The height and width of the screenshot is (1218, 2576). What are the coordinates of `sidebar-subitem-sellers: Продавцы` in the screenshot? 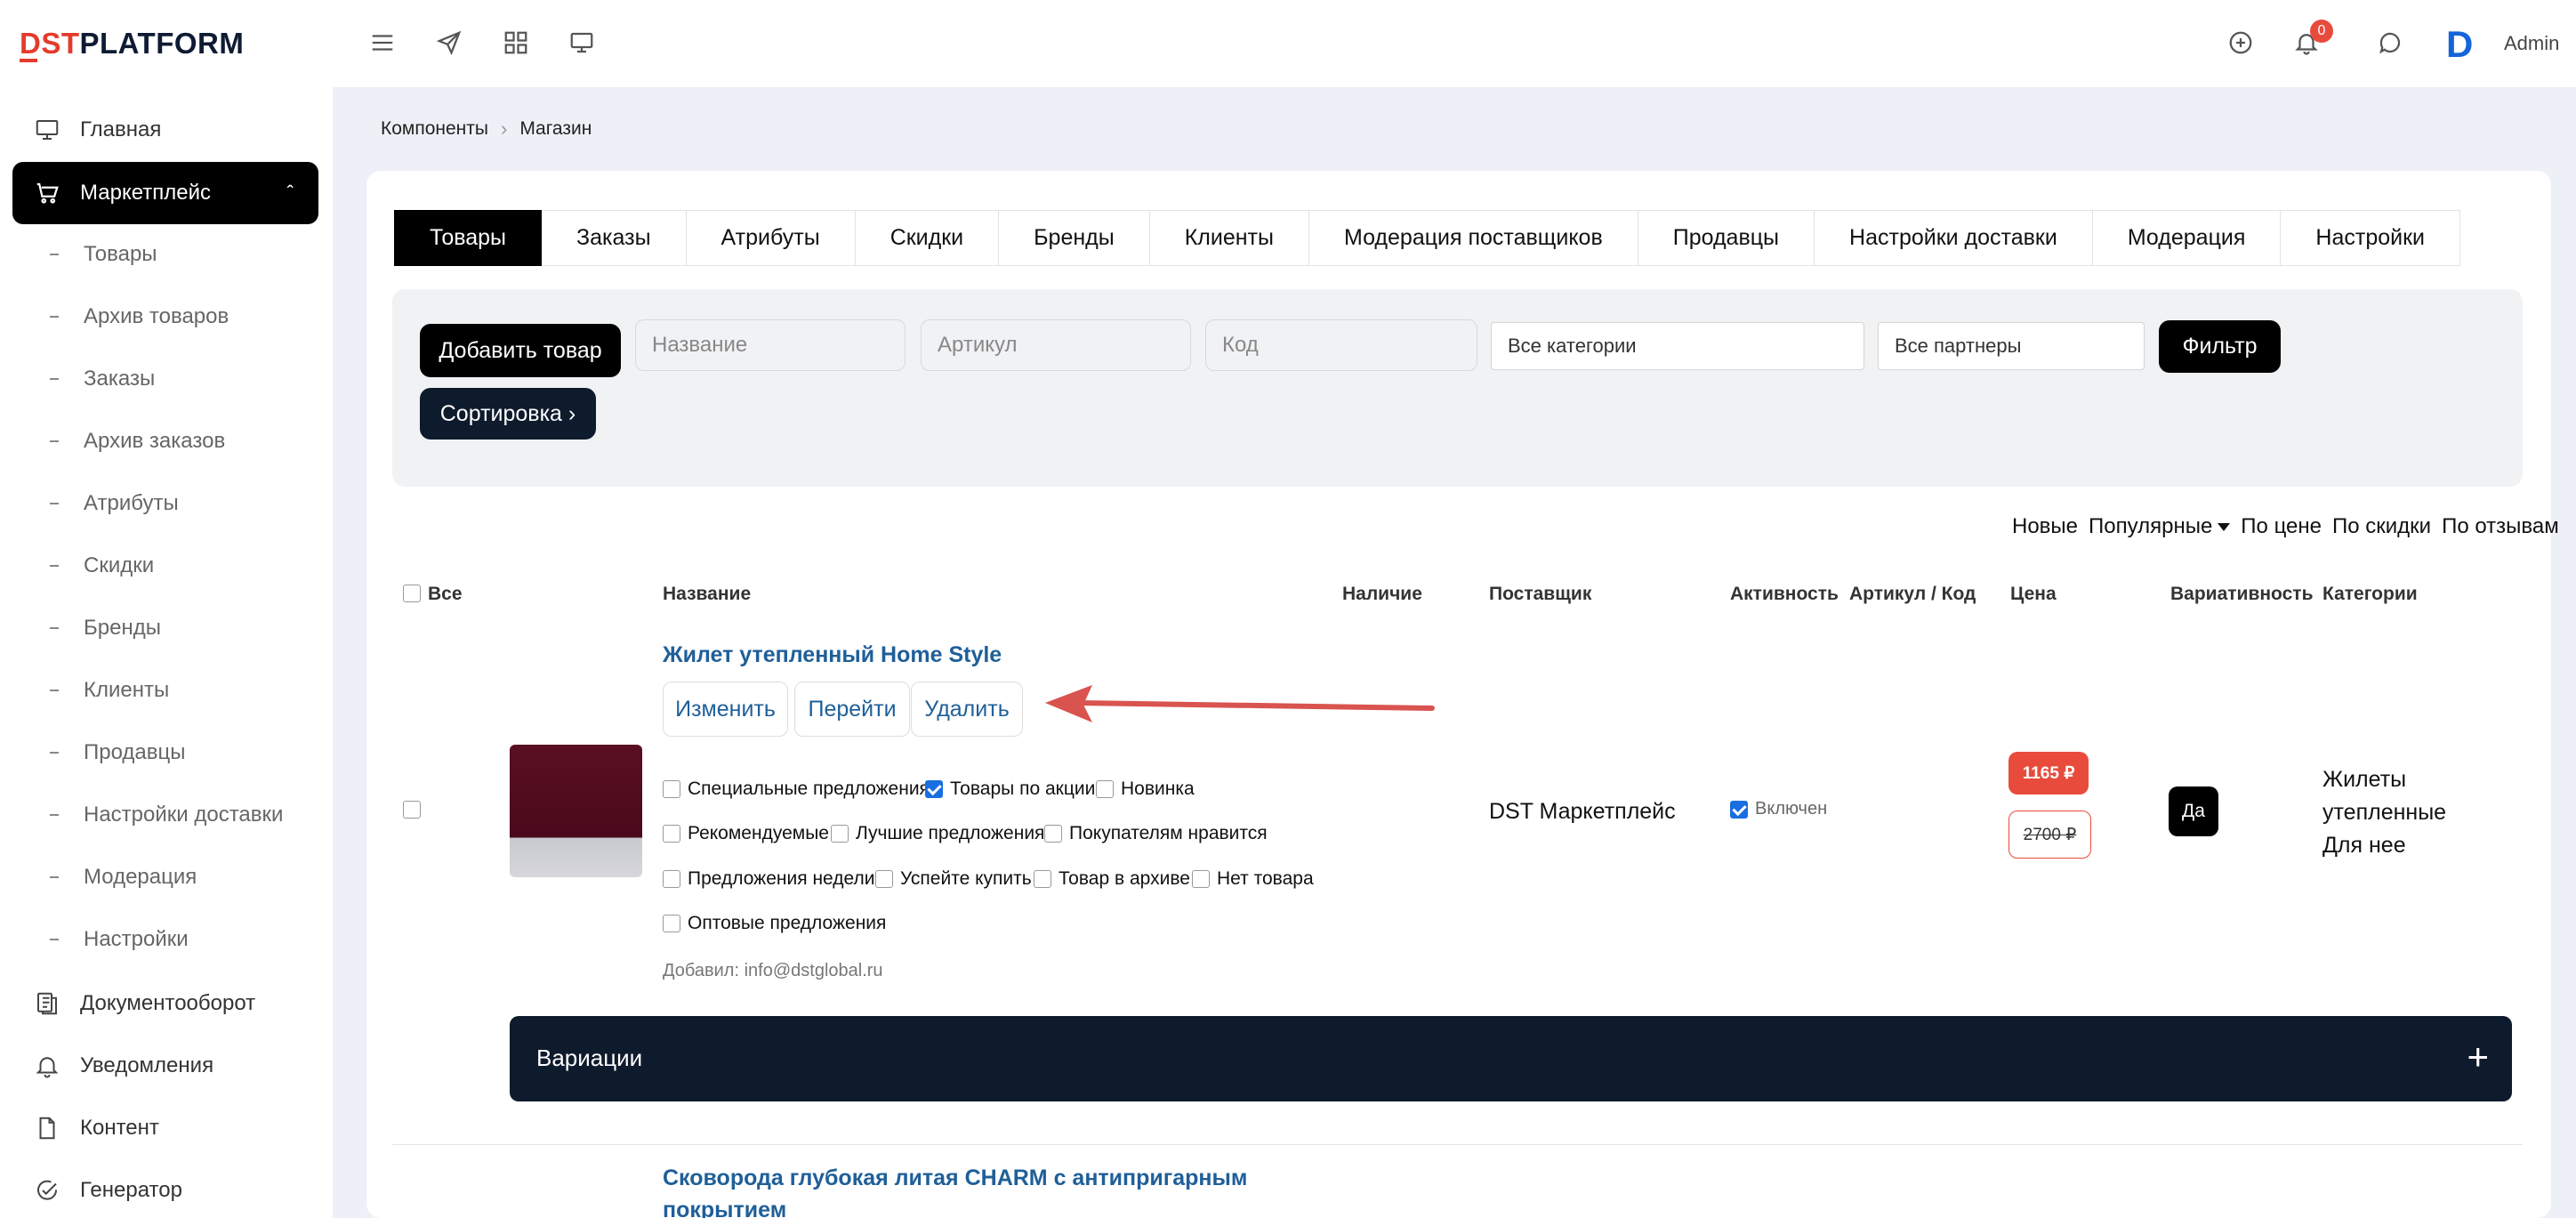 It's located at (118, 752).